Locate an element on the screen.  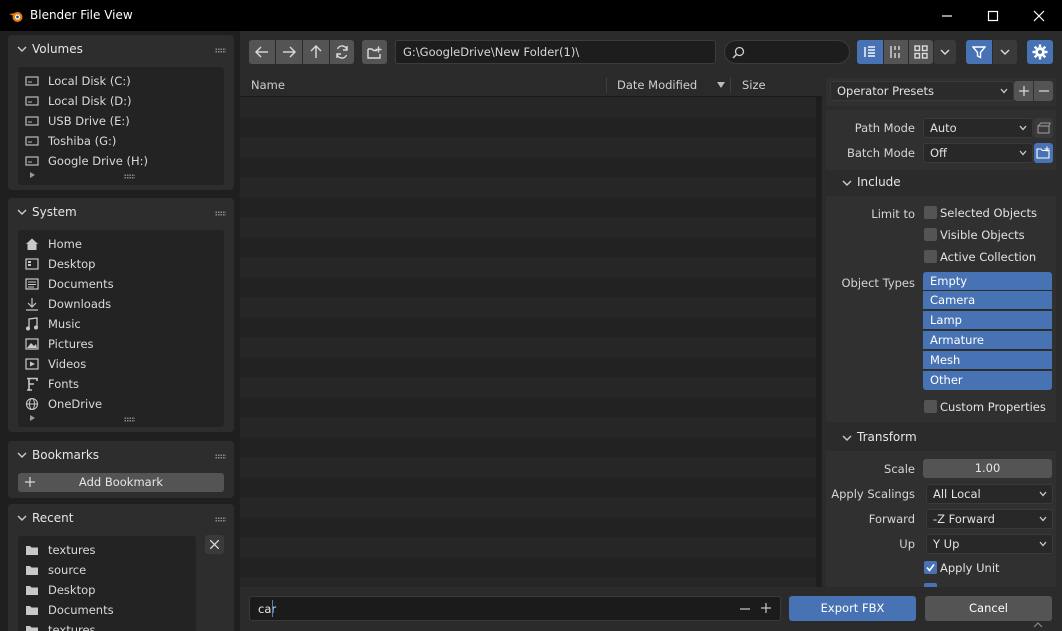
file-list-header: Name Date Modified Size is located at coordinates (531, 85).